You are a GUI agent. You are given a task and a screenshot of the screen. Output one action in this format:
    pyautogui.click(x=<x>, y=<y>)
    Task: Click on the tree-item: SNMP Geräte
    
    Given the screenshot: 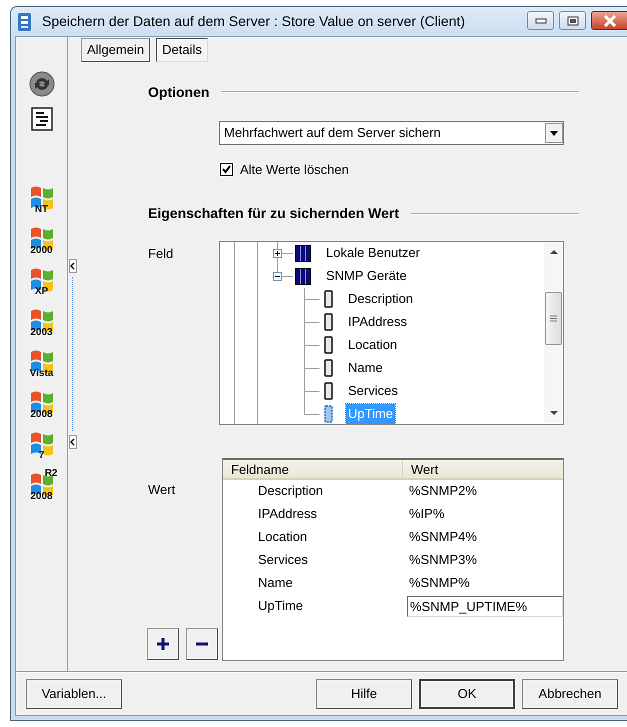 What is the action you would take?
    pyautogui.click(x=366, y=276)
    